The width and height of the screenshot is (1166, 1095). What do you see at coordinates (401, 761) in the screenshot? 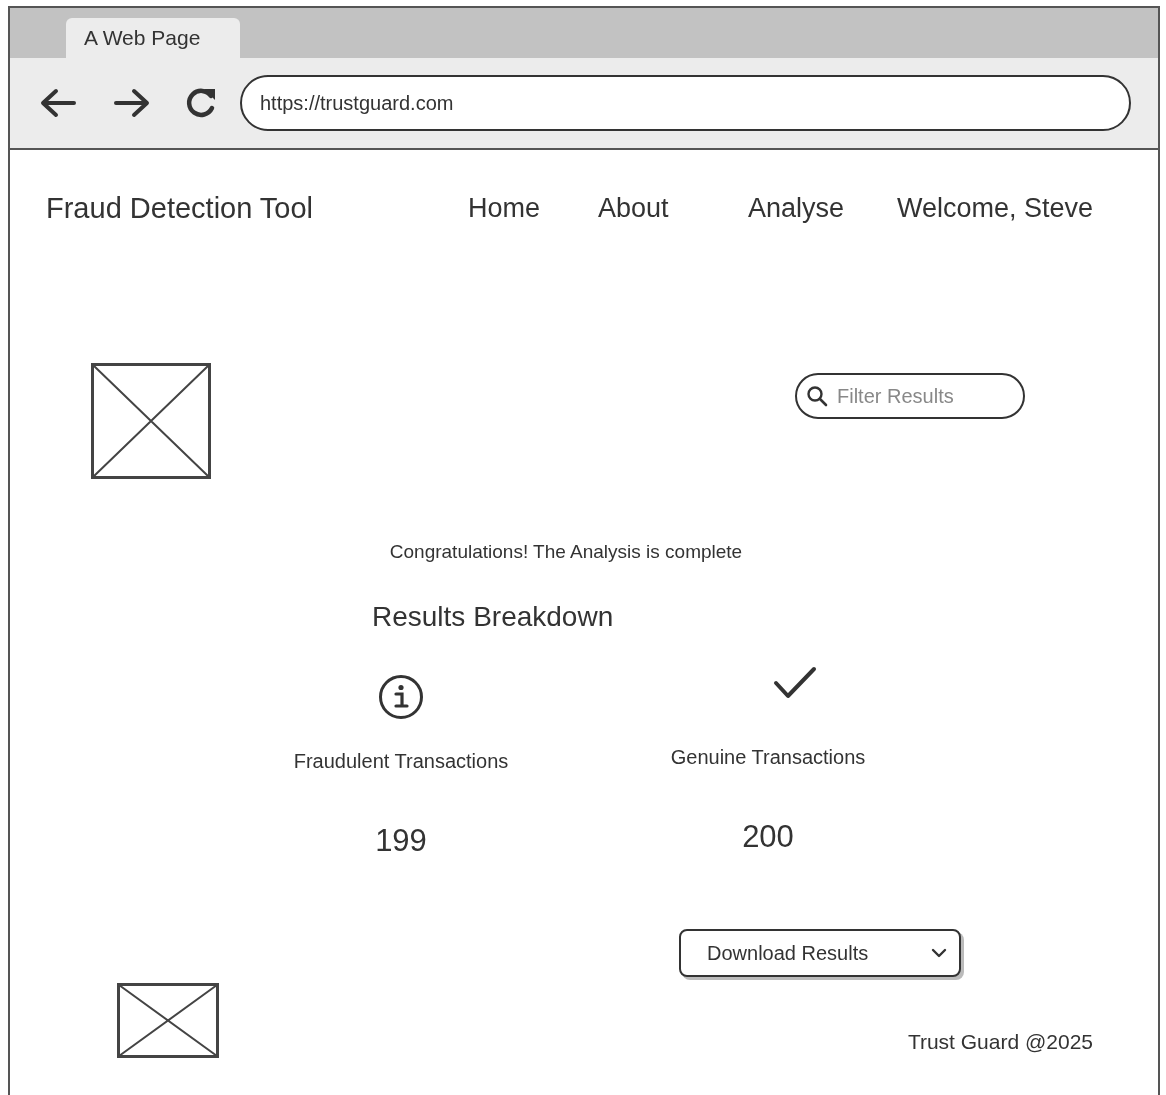
I see `stat-label: Fraudulent Transactions` at bounding box center [401, 761].